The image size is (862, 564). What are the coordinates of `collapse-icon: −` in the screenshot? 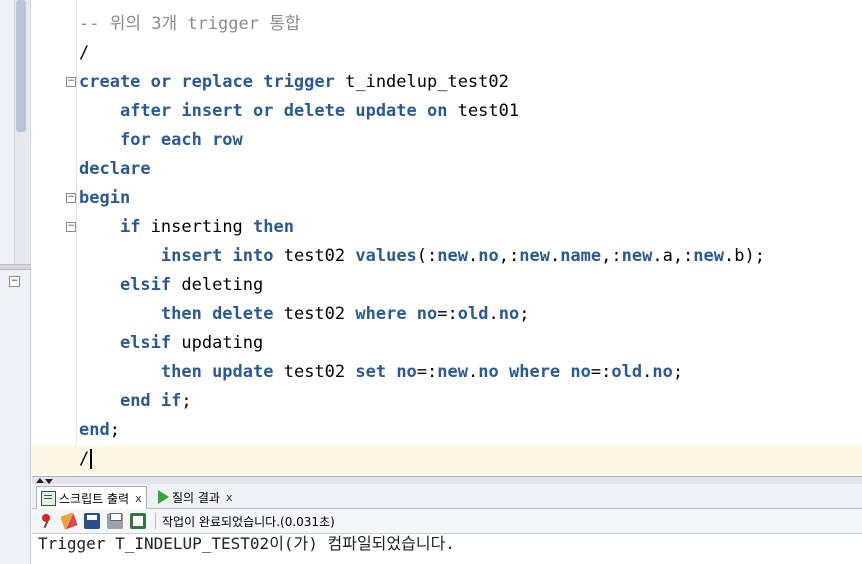 It's located at (14, 281).